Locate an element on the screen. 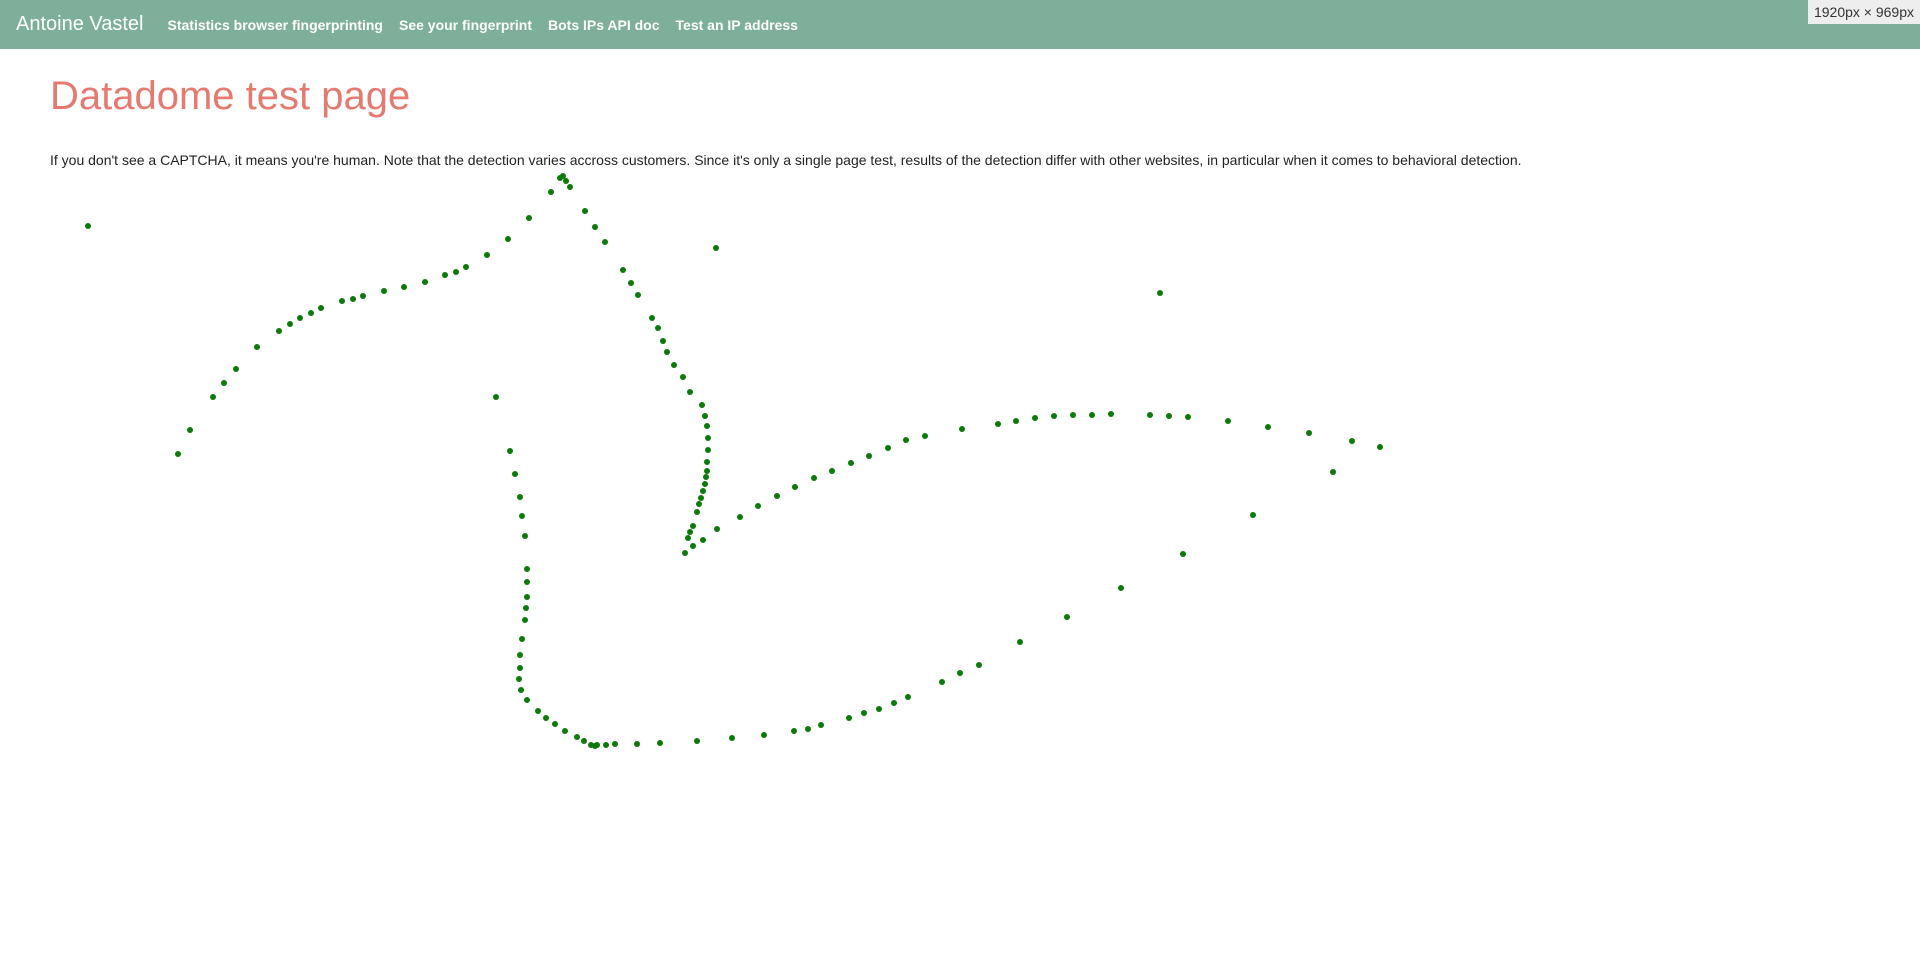  viewport-size-badge: 1920px × 969px is located at coordinates (1863, 12).